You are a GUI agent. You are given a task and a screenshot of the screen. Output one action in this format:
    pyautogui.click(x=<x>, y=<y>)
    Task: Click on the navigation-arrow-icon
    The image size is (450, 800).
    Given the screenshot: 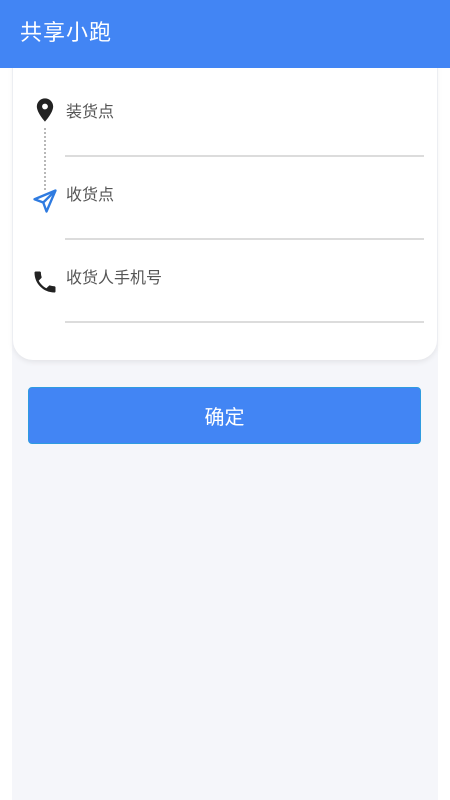 What is the action you would take?
    pyautogui.click(x=45, y=201)
    